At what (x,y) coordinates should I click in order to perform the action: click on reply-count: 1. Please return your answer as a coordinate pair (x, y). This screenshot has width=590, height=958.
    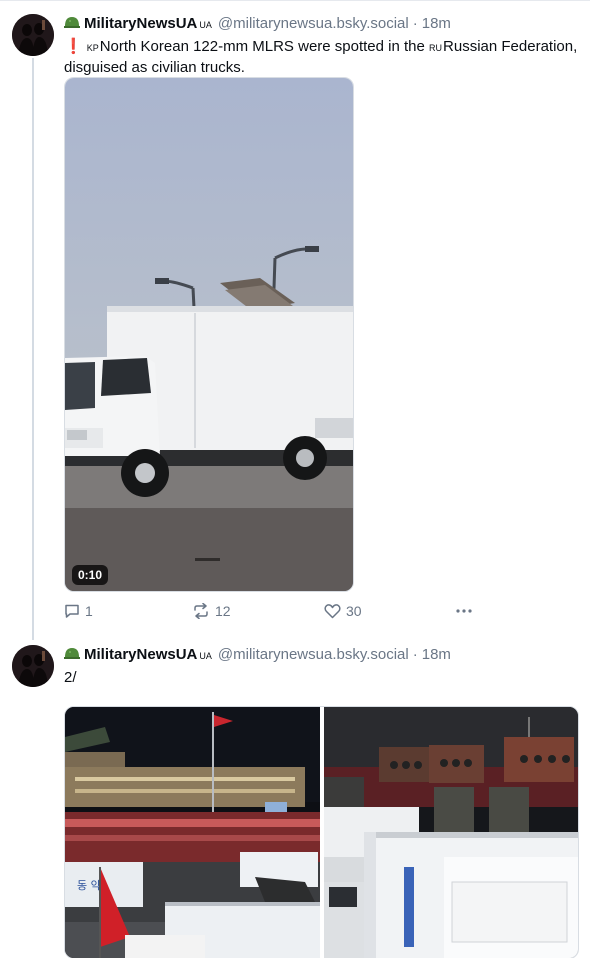
    Looking at the image, I should click on (89, 611).